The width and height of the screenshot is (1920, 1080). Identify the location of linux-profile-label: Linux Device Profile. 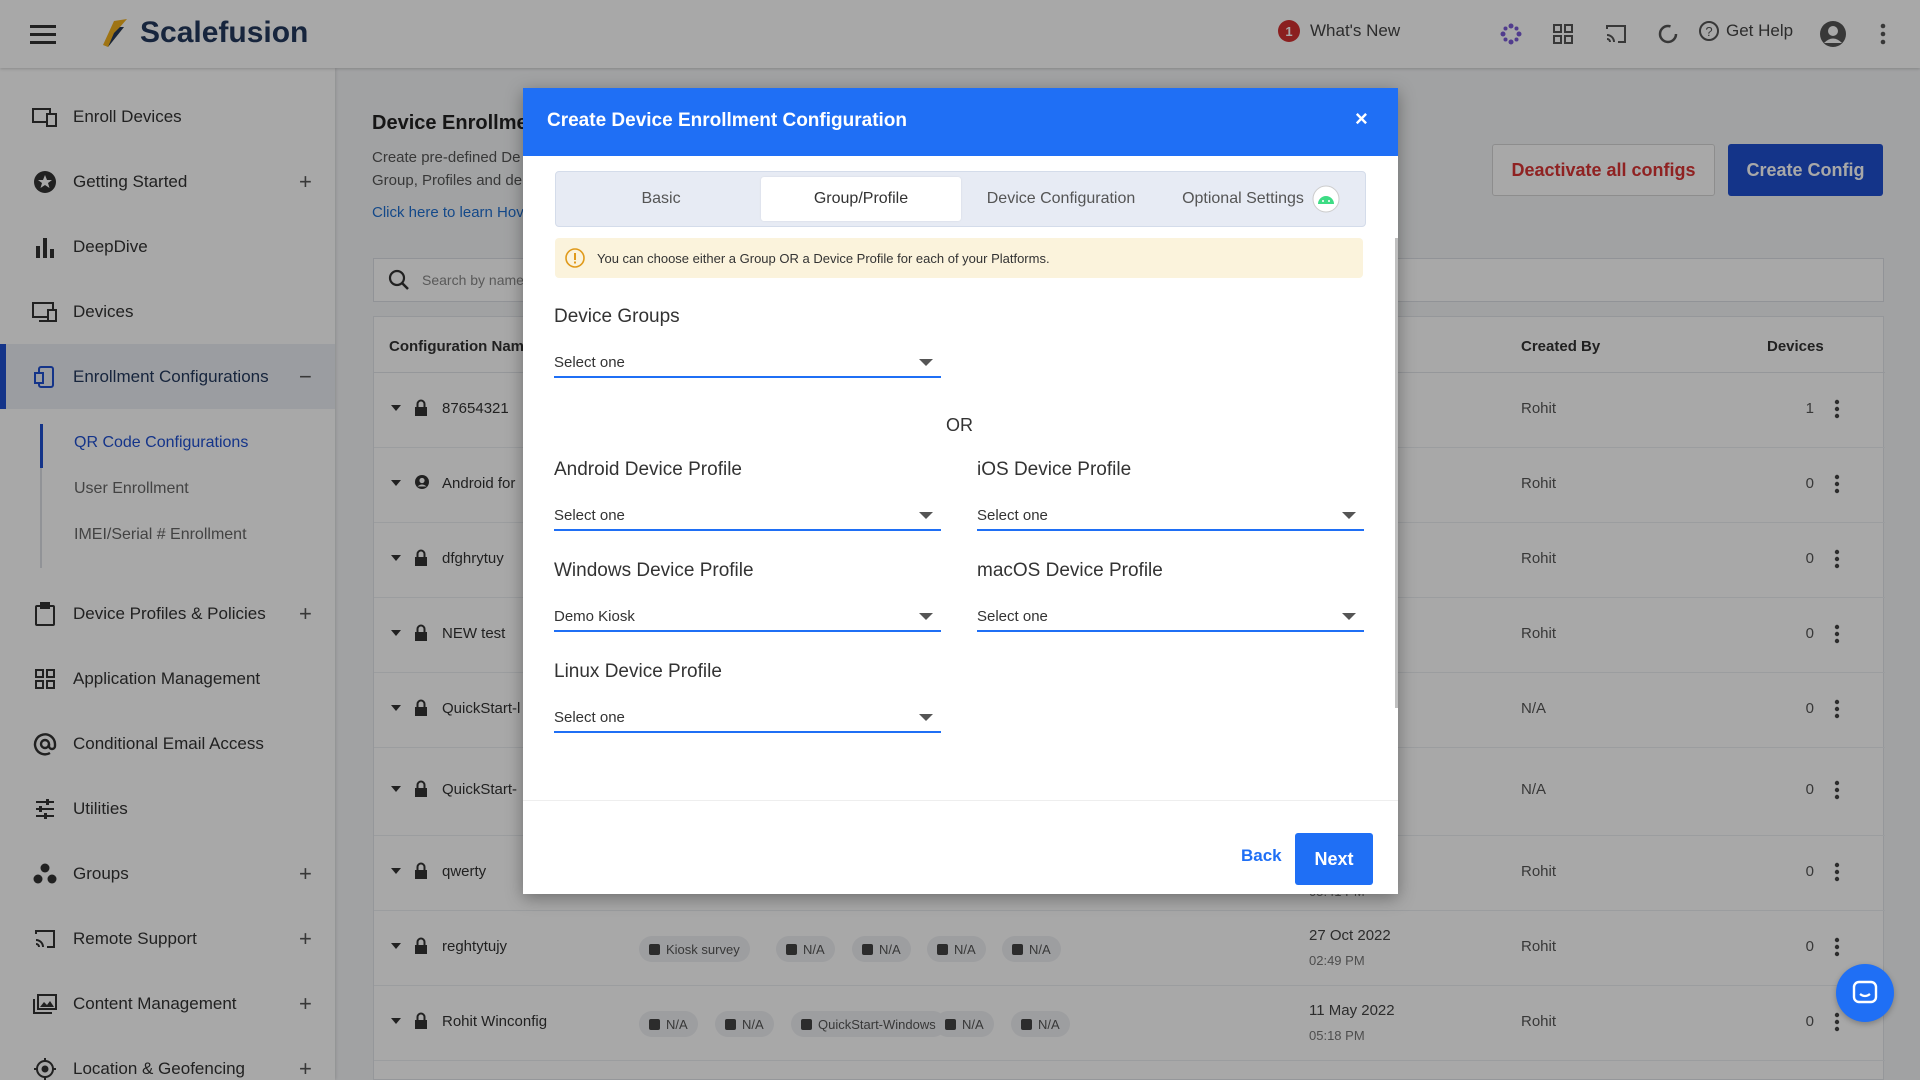
(638, 672).